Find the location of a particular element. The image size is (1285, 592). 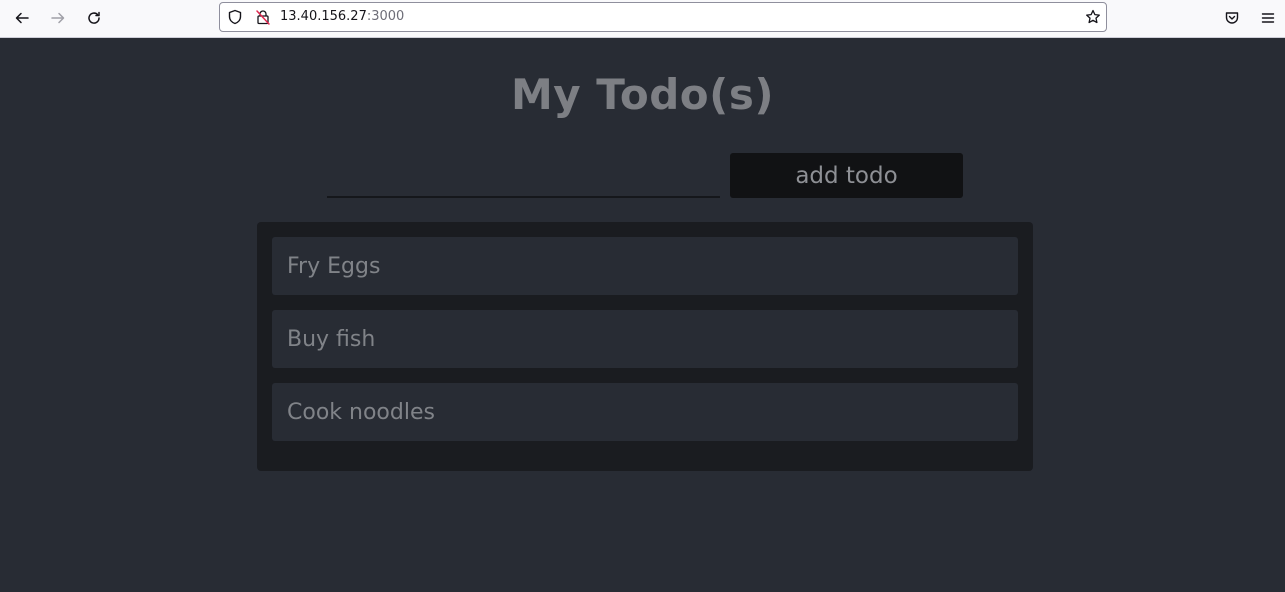

back-button is located at coordinates (22, 18).